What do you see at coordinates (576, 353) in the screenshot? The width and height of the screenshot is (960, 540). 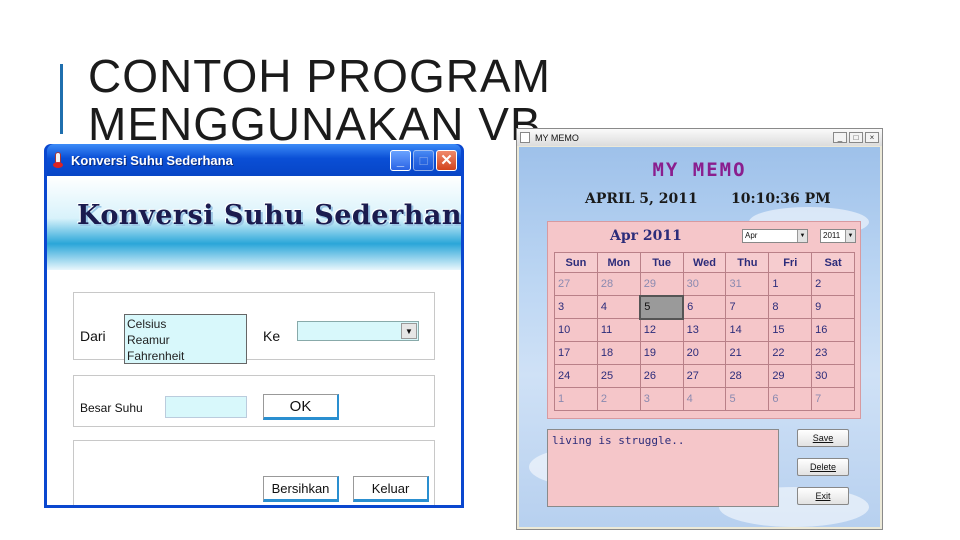 I see `calendar-day-cell: 17` at bounding box center [576, 353].